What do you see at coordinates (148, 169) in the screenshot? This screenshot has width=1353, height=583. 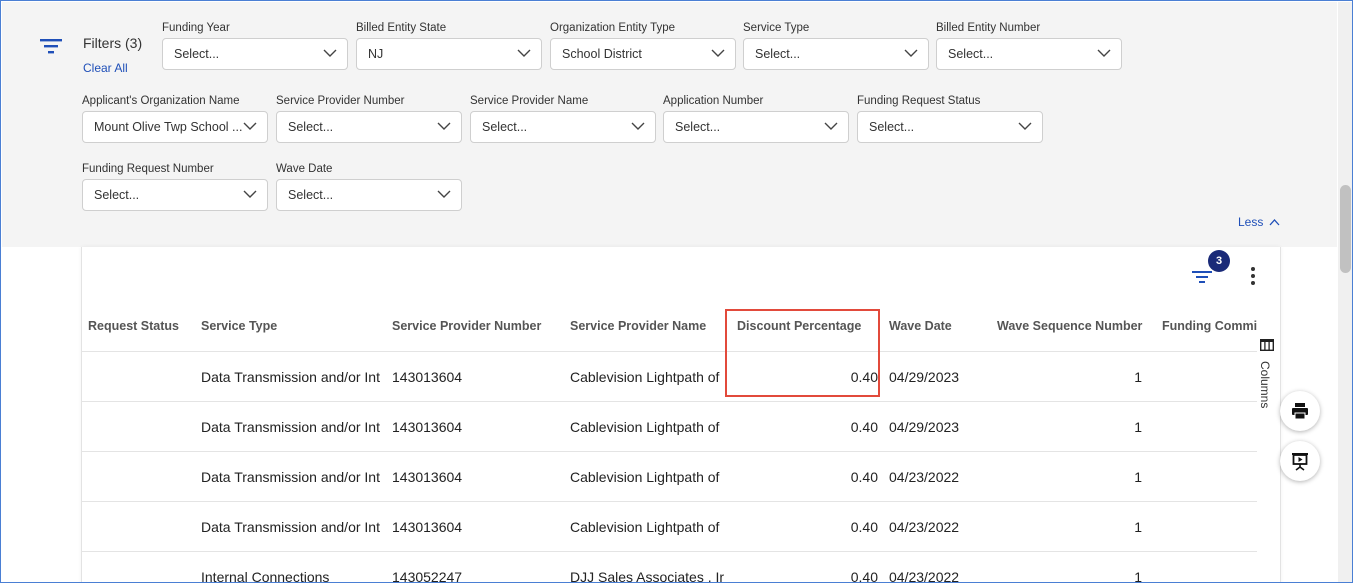 I see `field-label: Funding Request Number` at bounding box center [148, 169].